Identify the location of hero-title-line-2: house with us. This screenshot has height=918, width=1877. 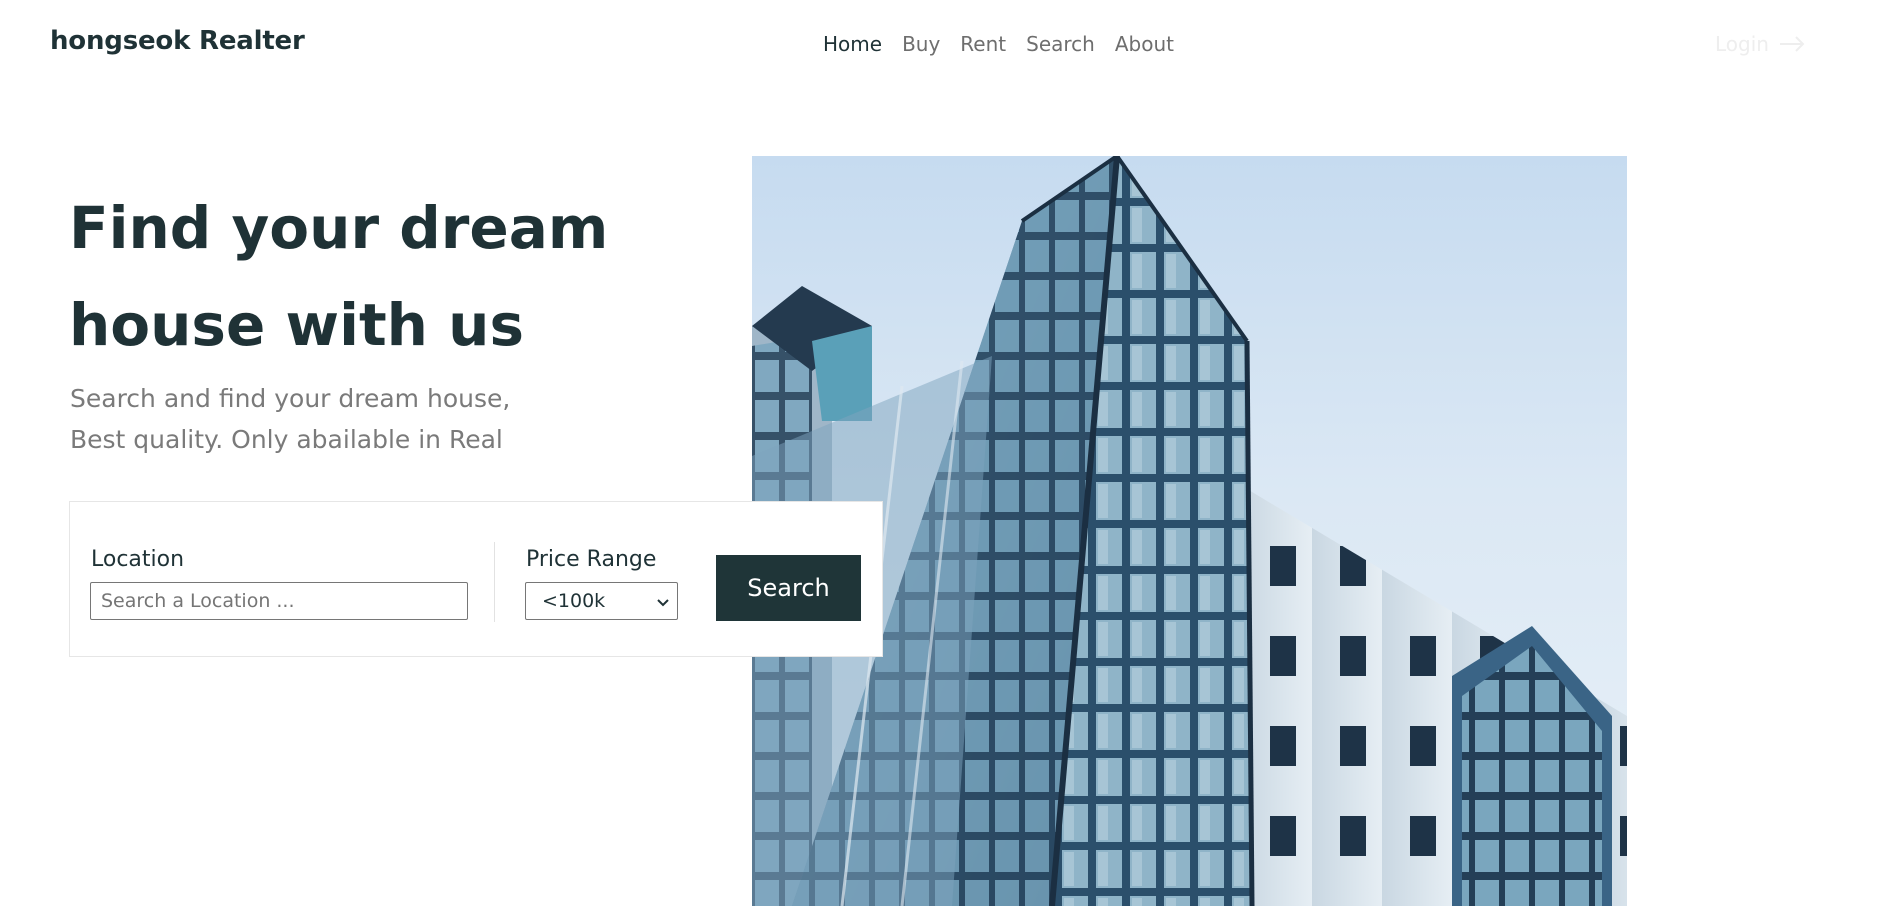
(296, 325).